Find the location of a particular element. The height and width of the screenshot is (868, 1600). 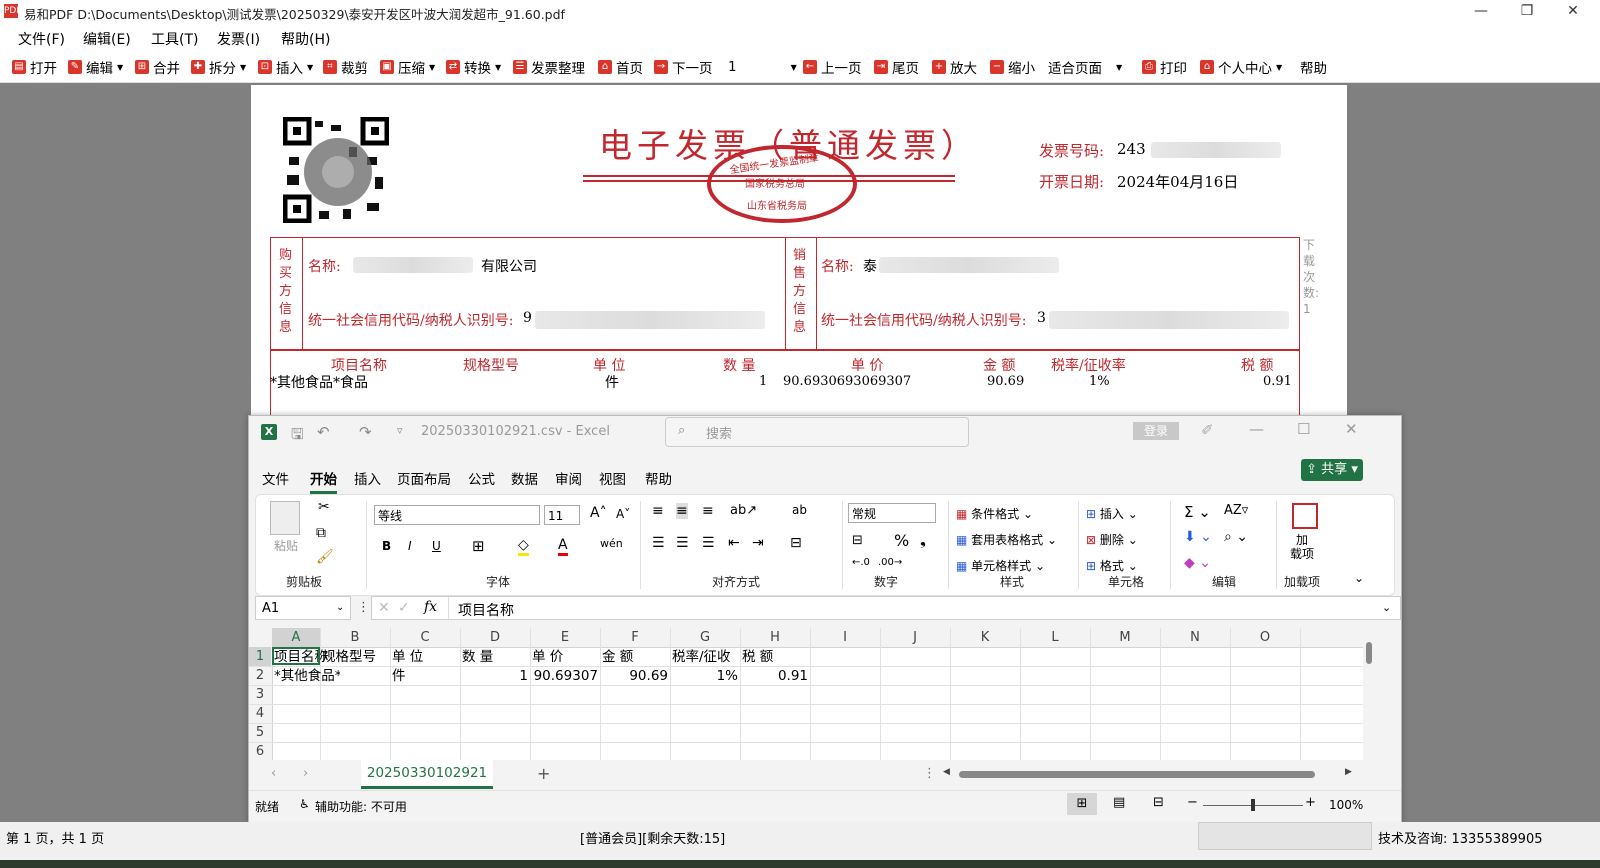

italic-button: I is located at coordinates (410, 546).